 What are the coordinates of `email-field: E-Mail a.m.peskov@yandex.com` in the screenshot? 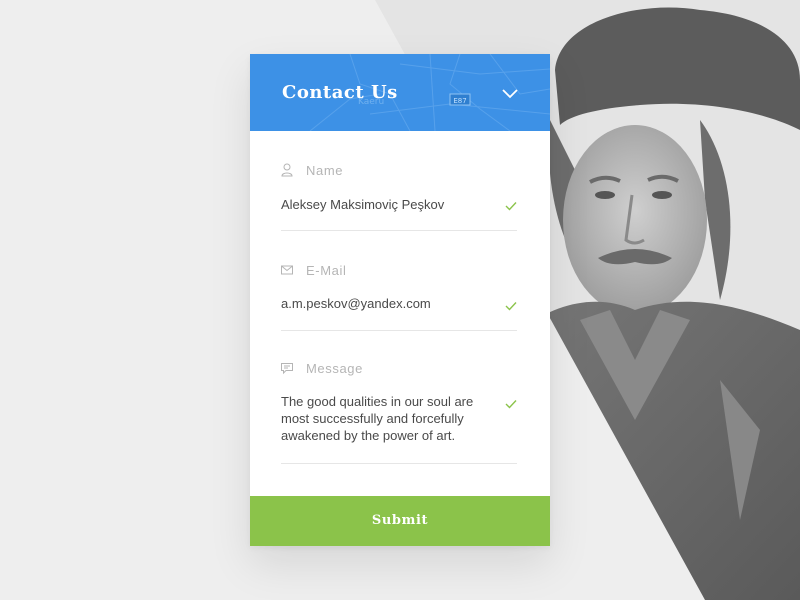 It's located at (399, 297).